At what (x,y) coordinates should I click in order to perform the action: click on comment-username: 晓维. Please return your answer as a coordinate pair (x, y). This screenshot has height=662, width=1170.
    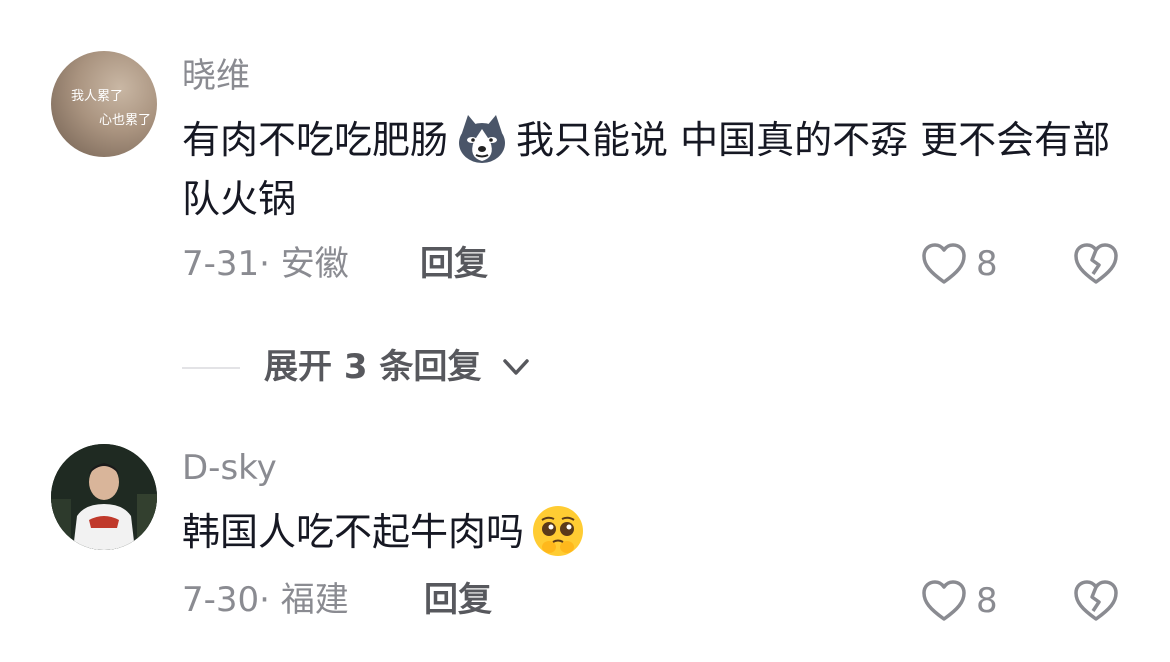
    Looking at the image, I should click on (216, 76).